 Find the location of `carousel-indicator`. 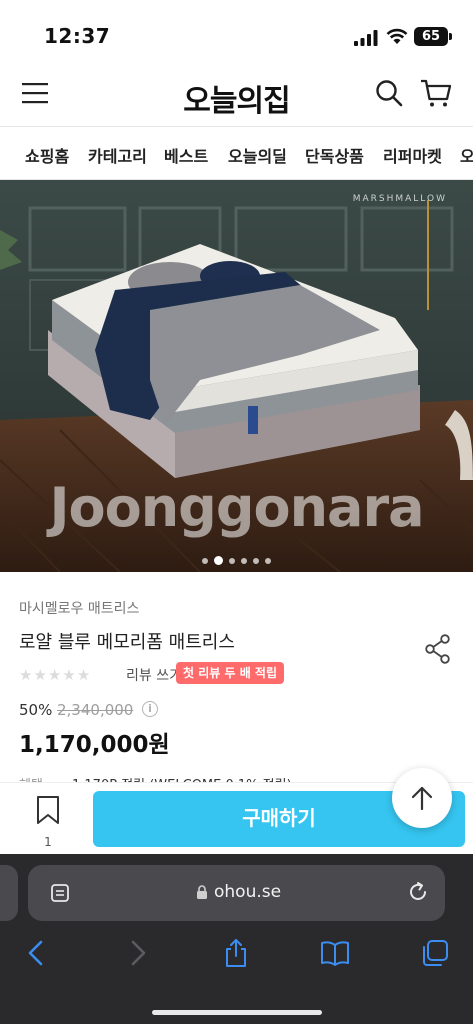

carousel-indicator is located at coordinates (236, 559).